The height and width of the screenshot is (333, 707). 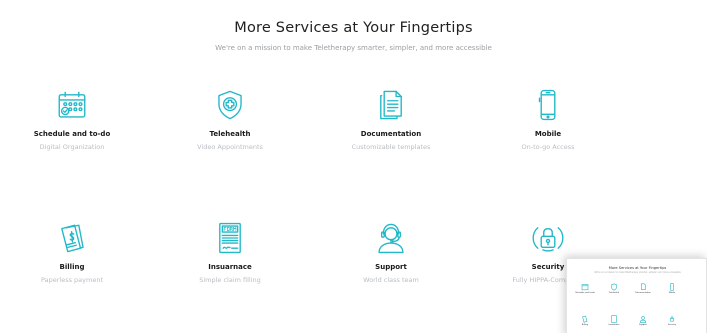 What do you see at coordinates (353, 28) in the screenshot?
I see `section-title: More Services at Your Fingertips` at bounding box center [353, 28].